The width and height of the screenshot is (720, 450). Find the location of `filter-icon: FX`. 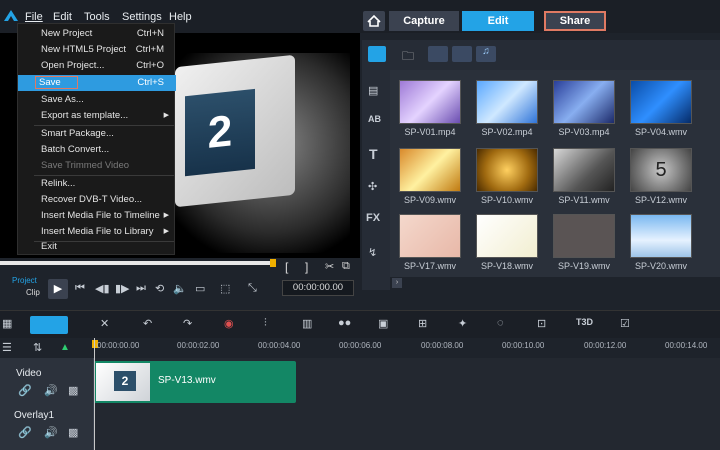

filter-icon: FX is located at coordinates (373, 218).